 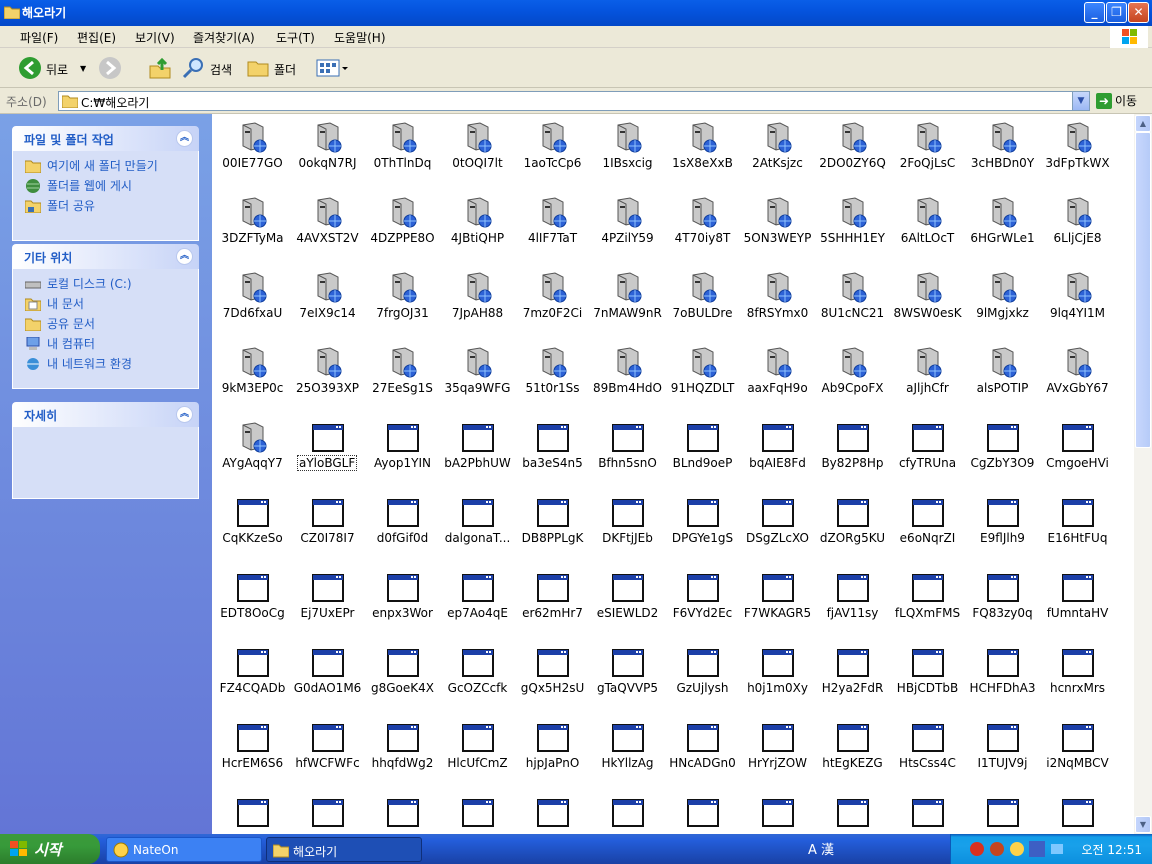 What do you see at coordinates (852, 453) in the screenshot?
I see `file-item: By82P8Hp` at bounding box center [852, 453].